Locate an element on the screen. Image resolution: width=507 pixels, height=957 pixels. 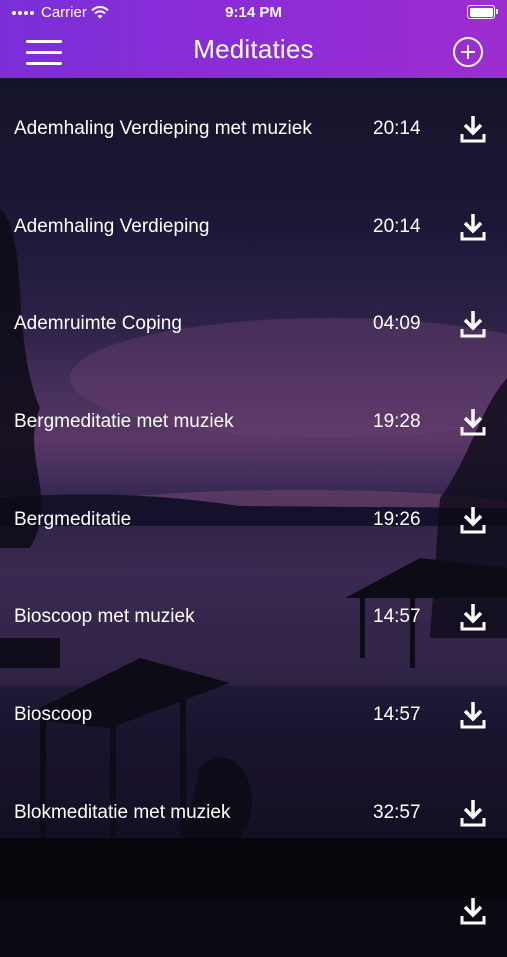
list-item: Bergmeditatie 19:26 is located at coordinates (253, 518).